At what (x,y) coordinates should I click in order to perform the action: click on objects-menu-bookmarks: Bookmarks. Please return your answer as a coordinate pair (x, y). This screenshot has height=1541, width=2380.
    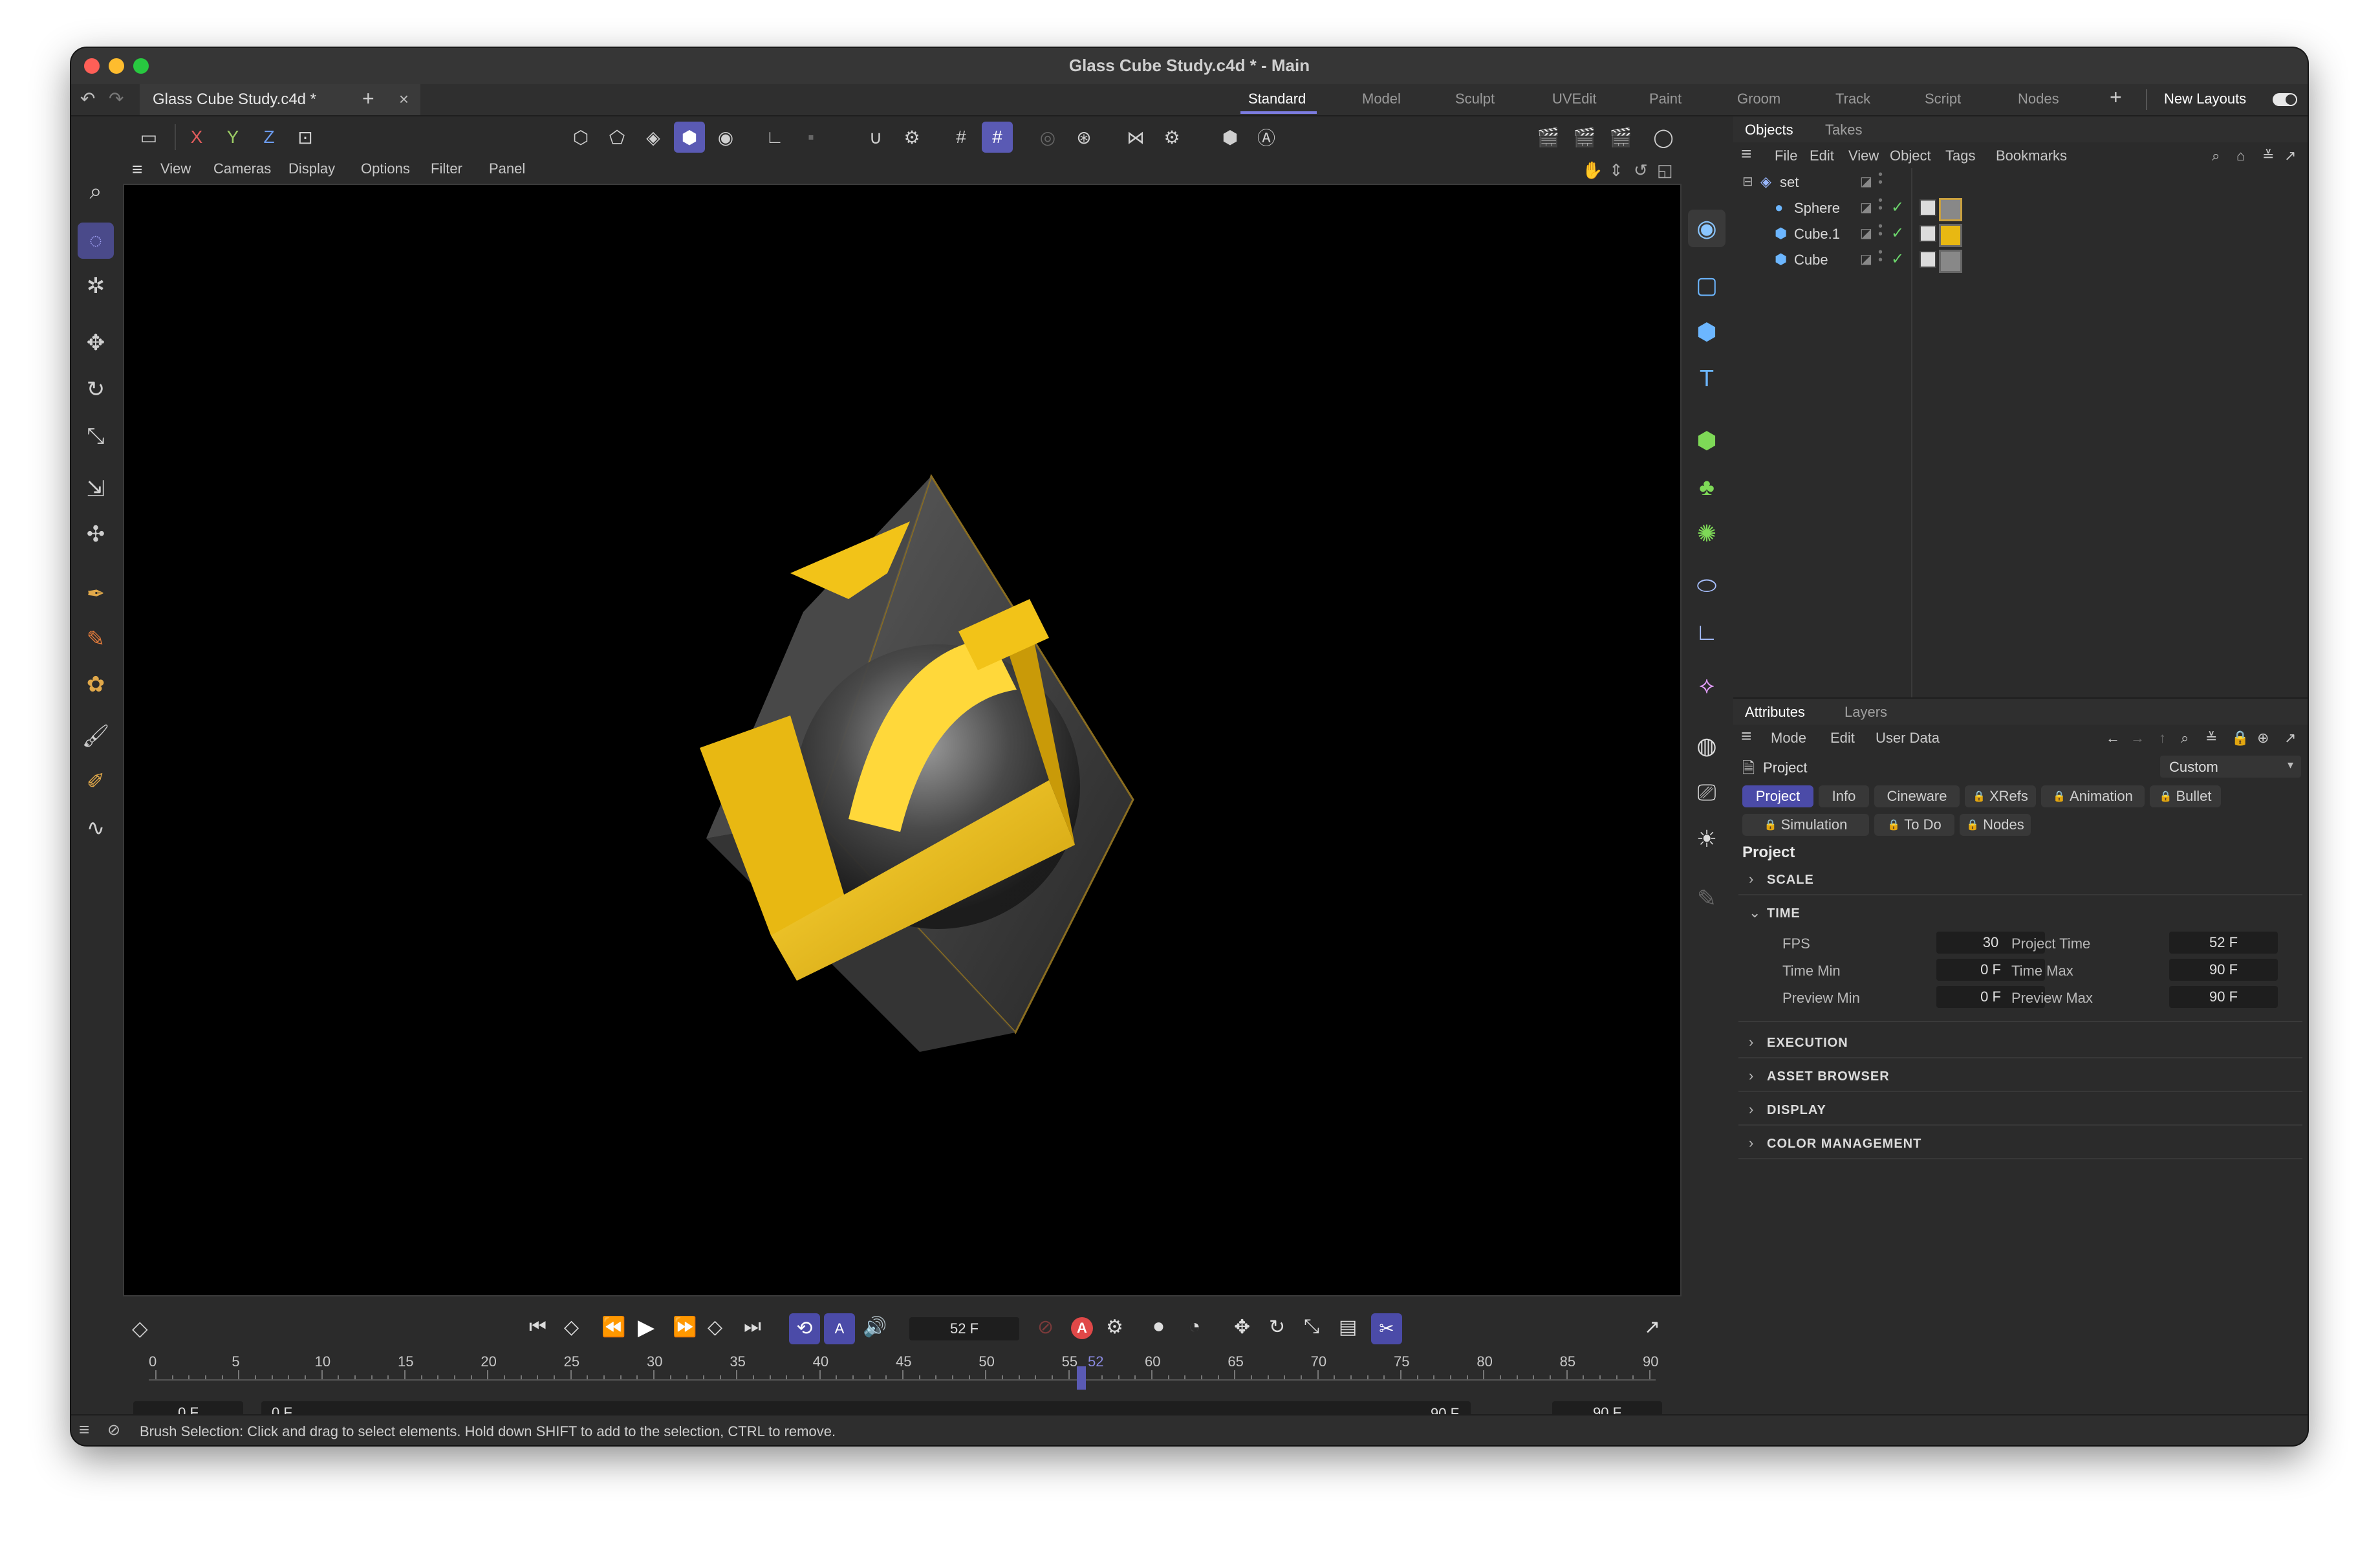
    Looking at the image, I should click on (2031, 156).